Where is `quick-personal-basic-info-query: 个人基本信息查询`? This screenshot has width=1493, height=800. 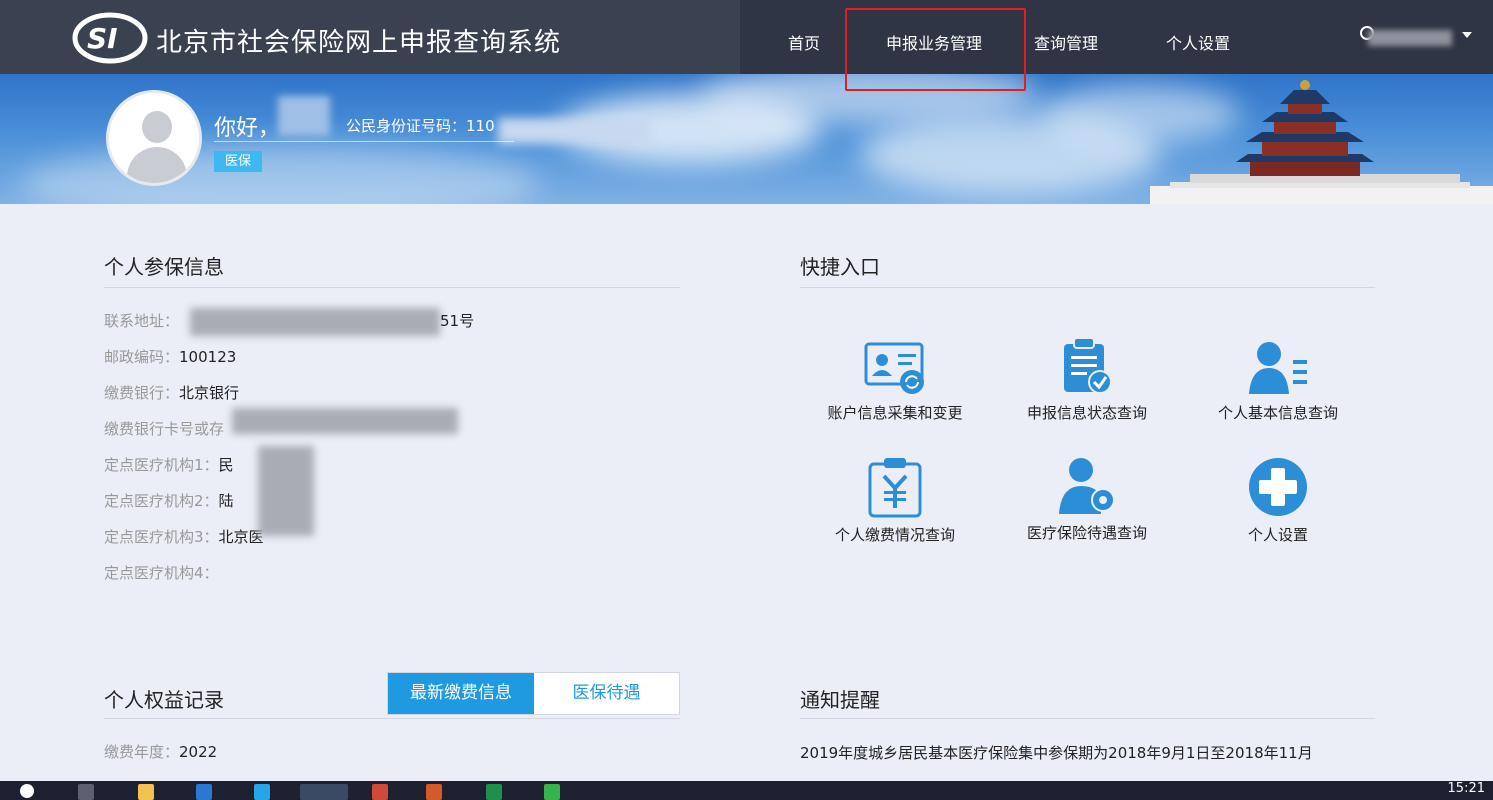 quick-personal-basic-info-query: 个人基本信息查询 is located at coordinates (1278, 383).